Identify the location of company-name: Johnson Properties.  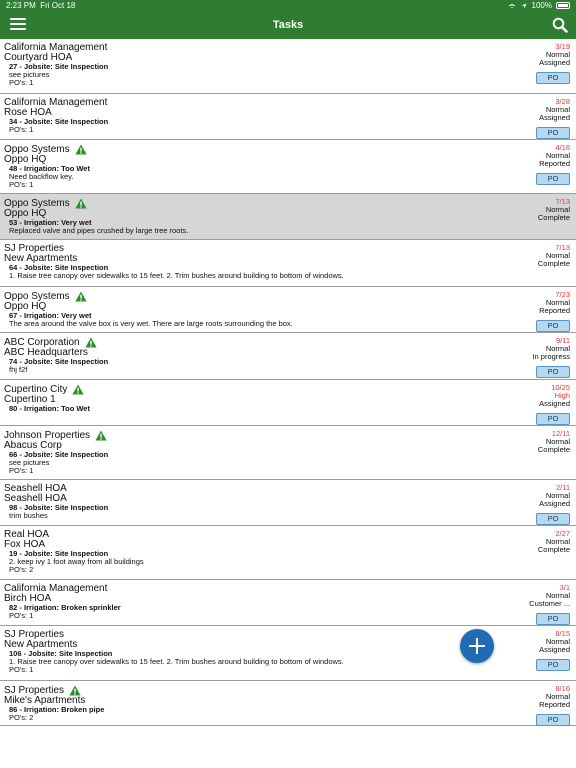
(47, 435).